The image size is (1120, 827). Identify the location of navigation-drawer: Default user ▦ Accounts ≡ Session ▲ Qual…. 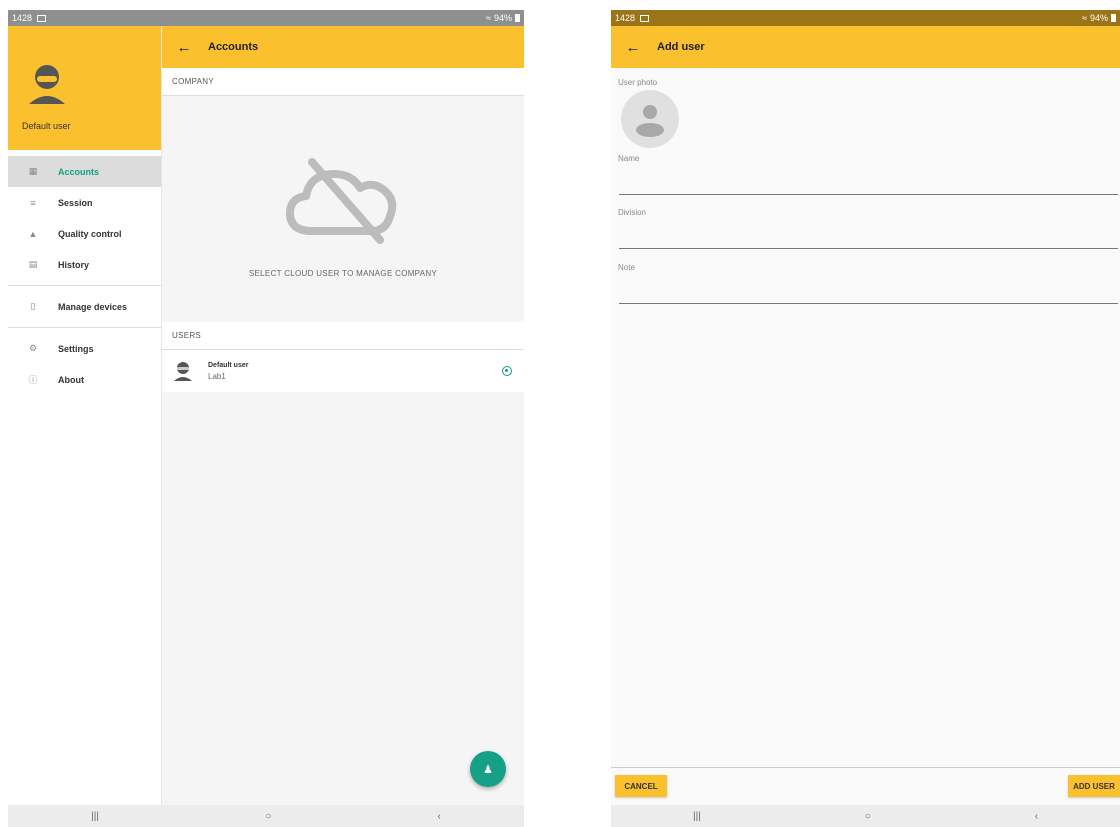
(85, 415).